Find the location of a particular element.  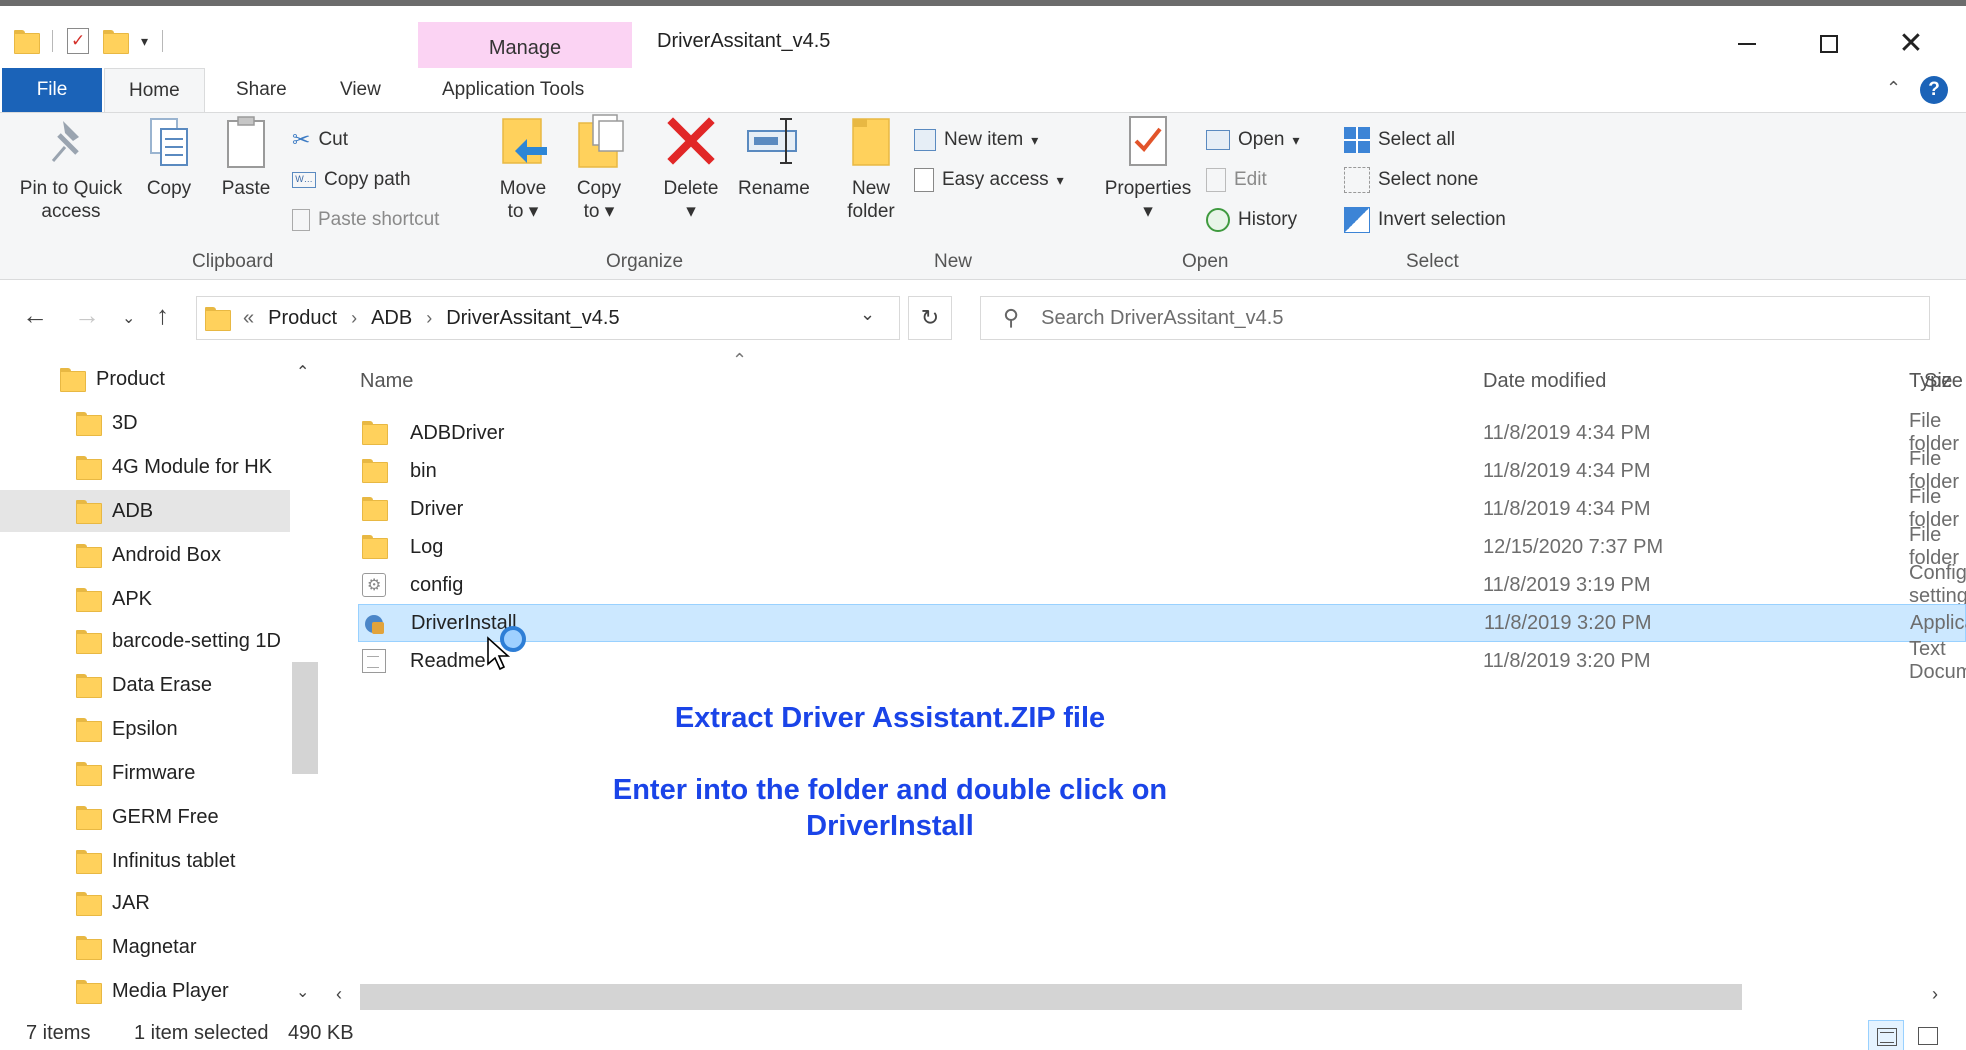

tree-item: Magnetar is located at coordinates (145, 947).